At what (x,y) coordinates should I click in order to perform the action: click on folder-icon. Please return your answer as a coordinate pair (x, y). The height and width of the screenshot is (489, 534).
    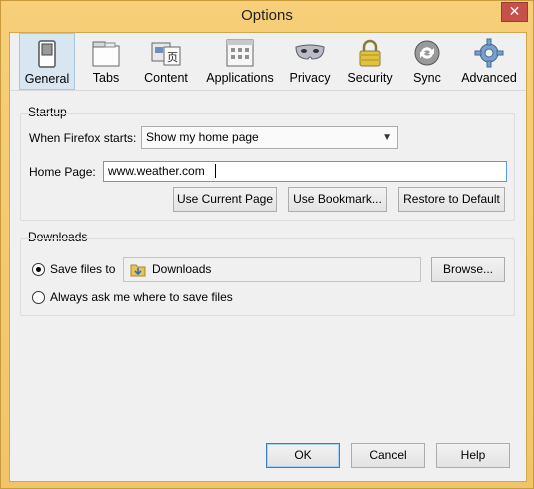
    Looking at the image, I should click on (138, 270).